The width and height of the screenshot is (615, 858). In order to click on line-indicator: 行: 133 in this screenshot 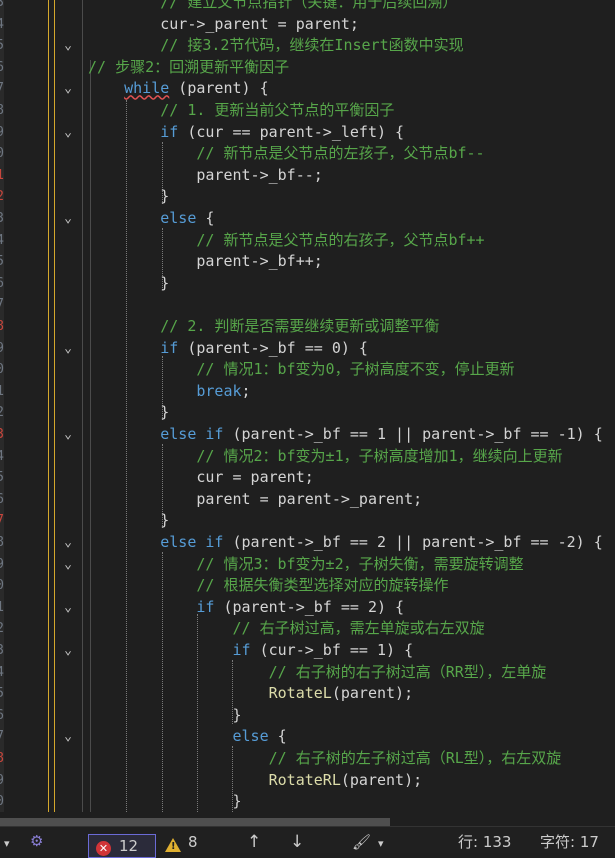, I will do `click(484, 842)`.